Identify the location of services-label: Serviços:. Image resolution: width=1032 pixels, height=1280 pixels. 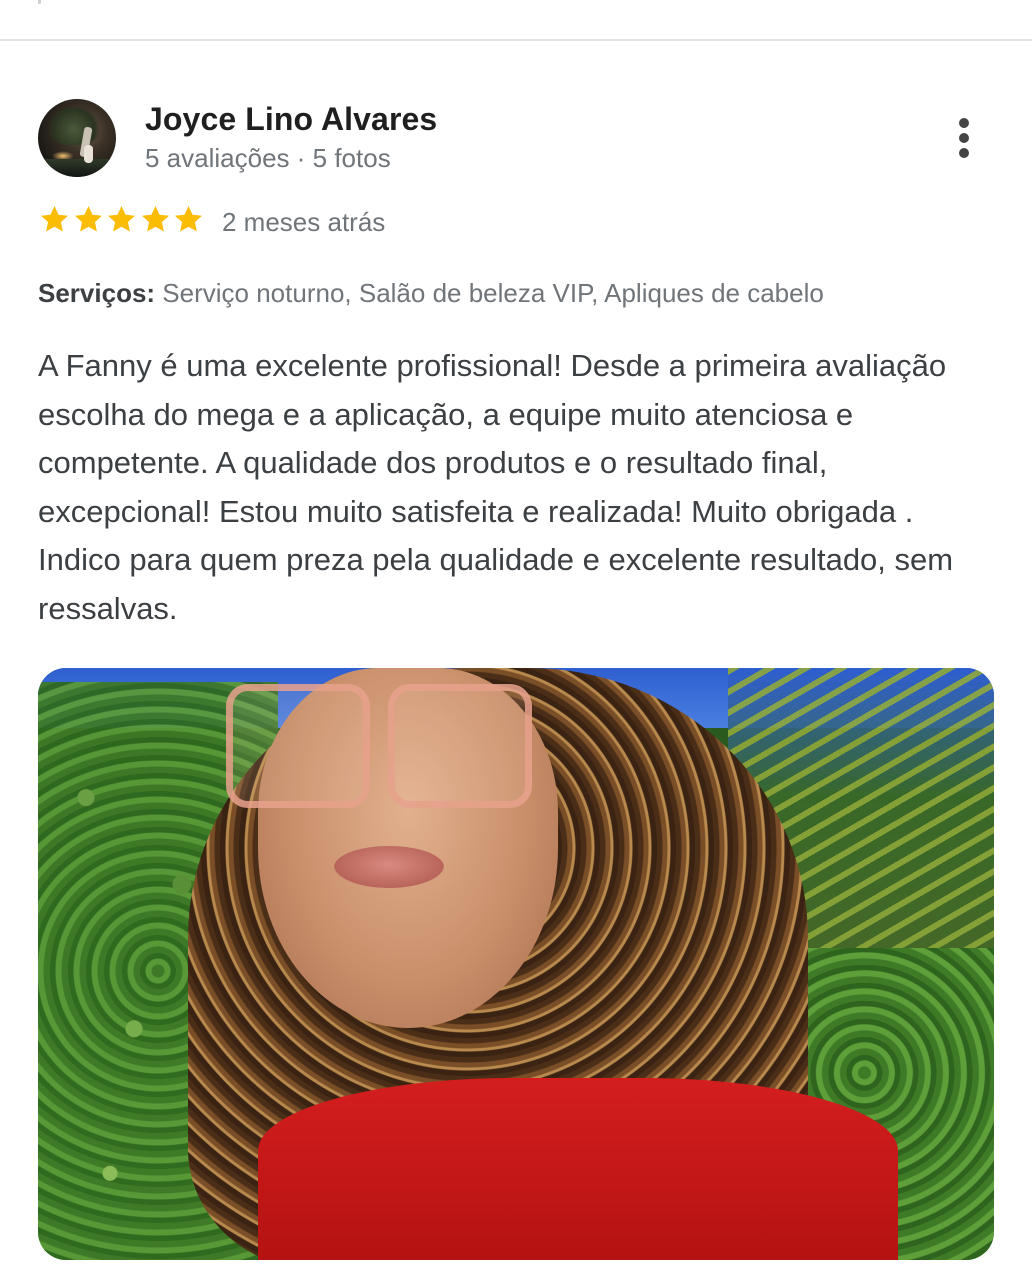
(97, 293).